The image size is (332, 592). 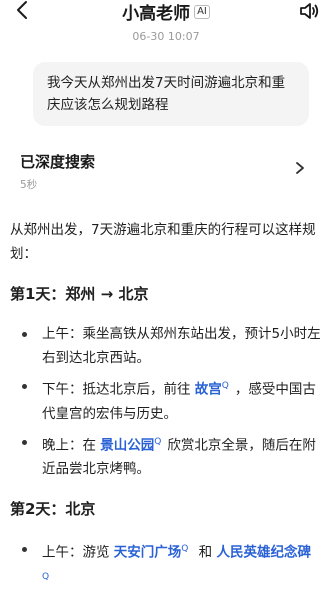 I want to click on page-title: 小高老师 AI, so click(x=166, y=12).